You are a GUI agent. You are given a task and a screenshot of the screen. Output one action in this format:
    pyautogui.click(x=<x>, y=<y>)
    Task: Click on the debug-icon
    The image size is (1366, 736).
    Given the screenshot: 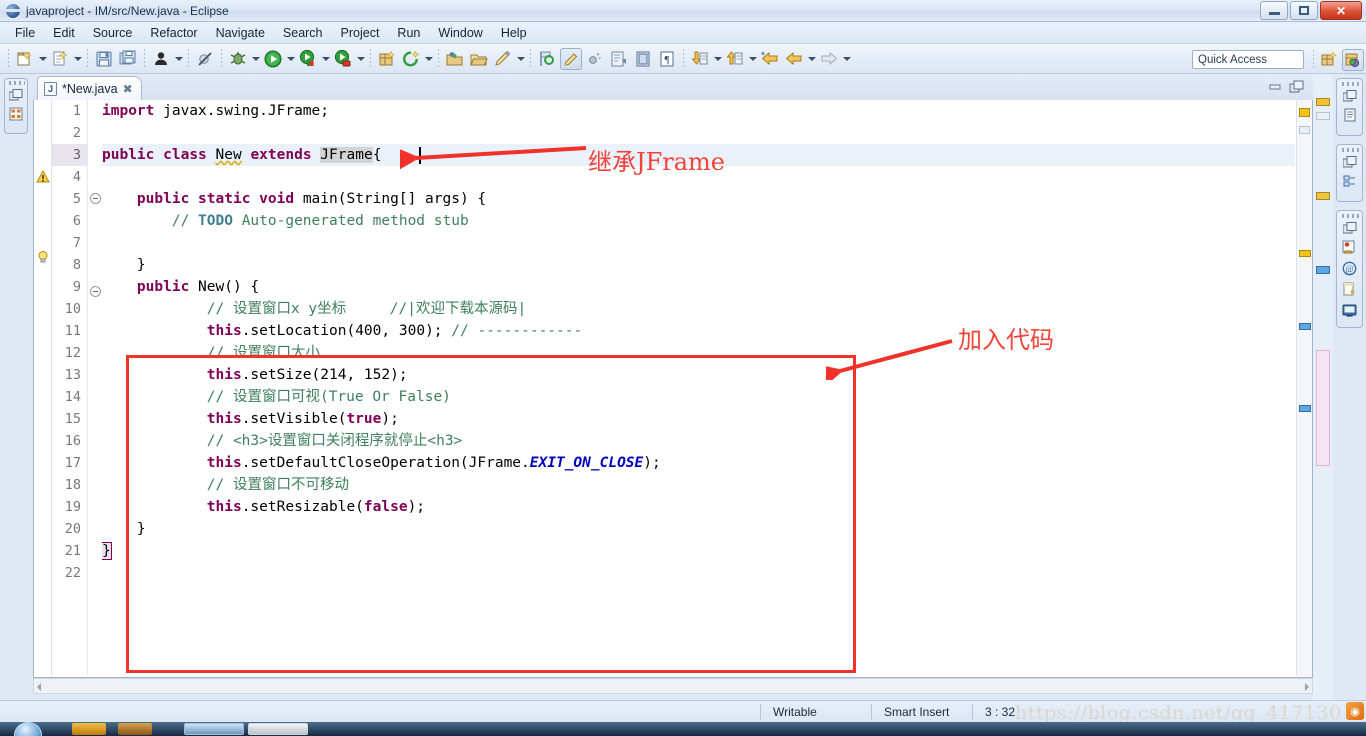 What is the action you would take?
    pyautogui.click(x=238, y=59)
    